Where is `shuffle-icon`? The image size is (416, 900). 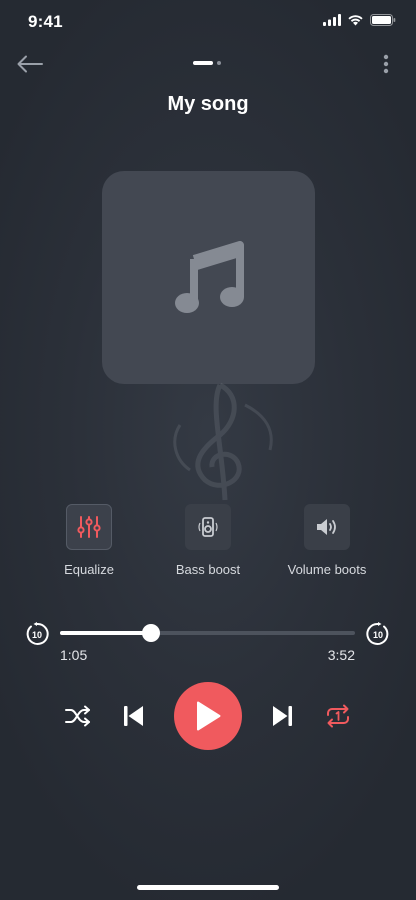
shuffle-icon is located at coordinates (77, 716).